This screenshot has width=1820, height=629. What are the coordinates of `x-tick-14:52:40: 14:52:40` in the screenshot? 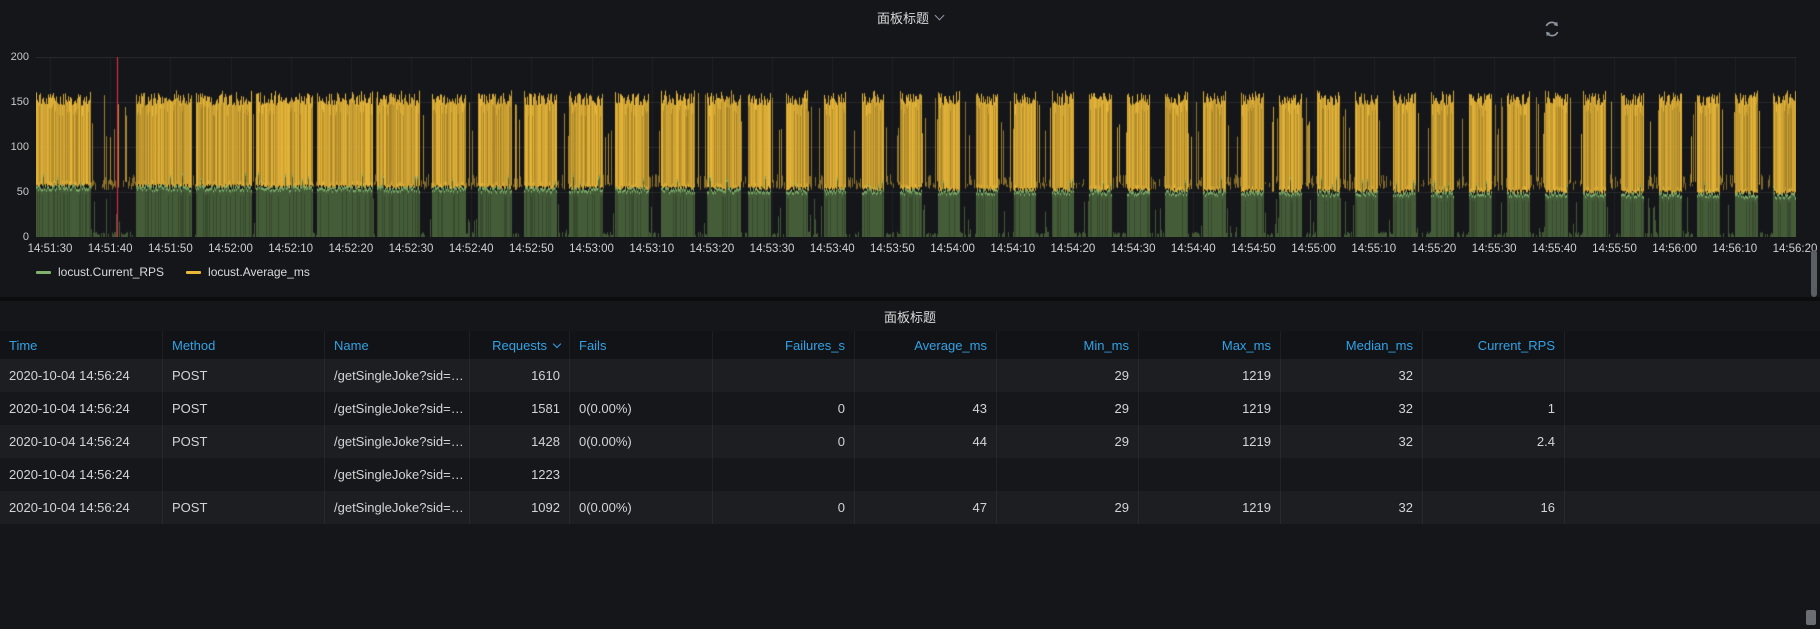 It's located at (471, 249).